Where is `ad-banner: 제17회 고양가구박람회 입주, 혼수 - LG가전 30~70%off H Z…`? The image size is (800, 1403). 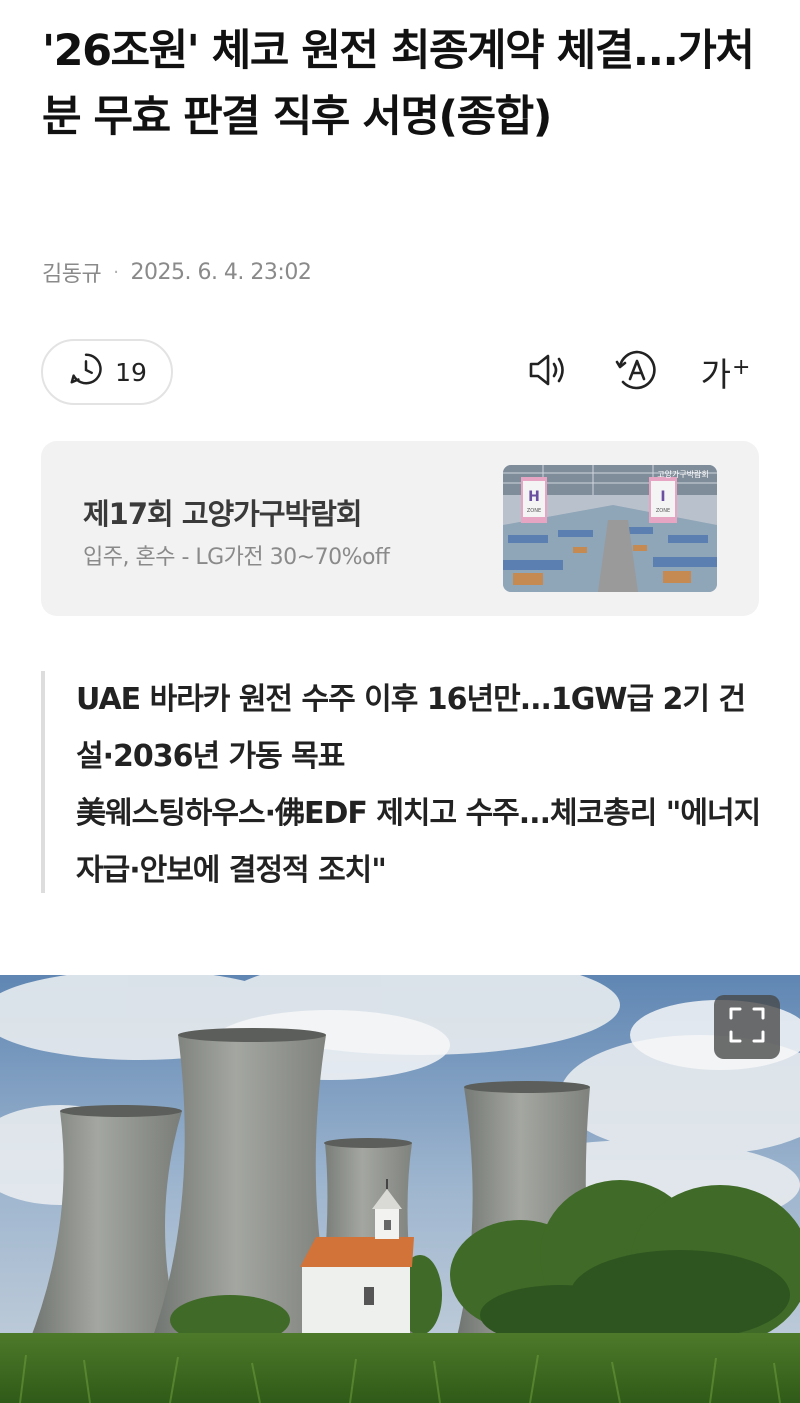 ad-banner: 제17회 고양가구박람회 입주, 혼수 - LG가전 30~70%off H Z… is located at coordinates (400, 528).